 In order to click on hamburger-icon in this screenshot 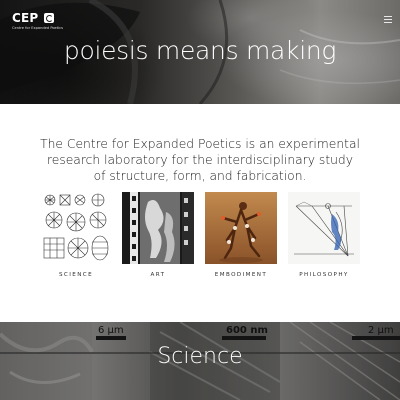, I will do `click(388, 19)`.